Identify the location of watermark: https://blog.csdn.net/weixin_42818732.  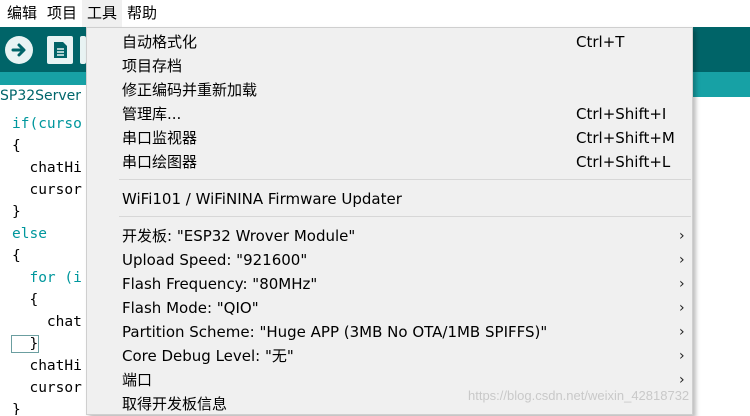
(579, 395).